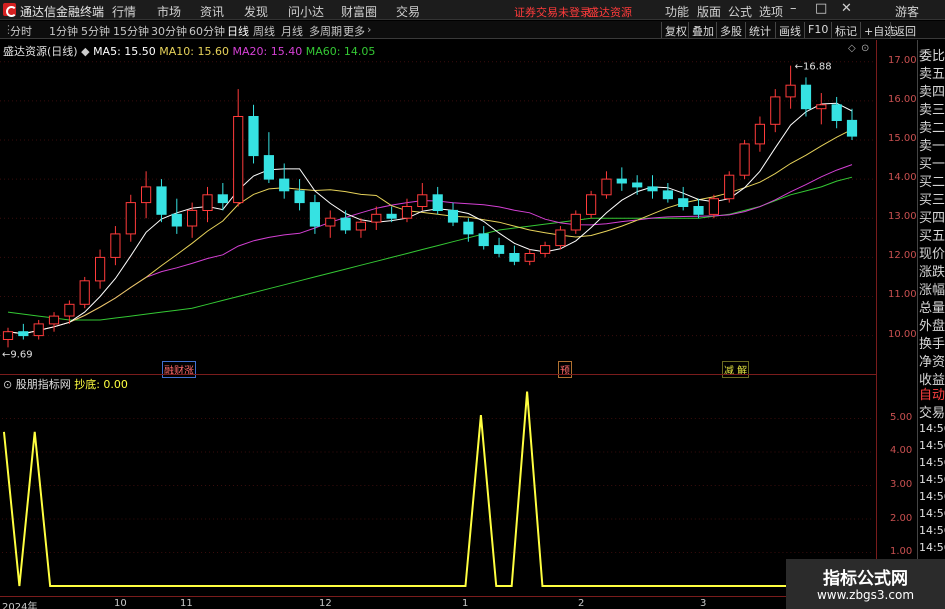 This screenshot has width=945, height=609. What do you see at coordinates (902, 178) in the screenshot?
I see `price-tick-label: 14.00` at bounding box center [902, 178].